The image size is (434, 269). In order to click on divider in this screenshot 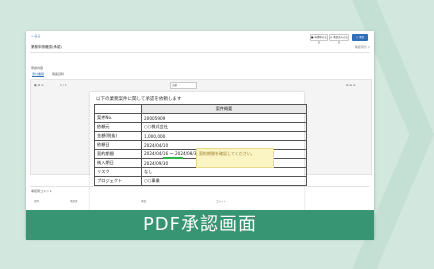, I will do `click(200, 52)`.